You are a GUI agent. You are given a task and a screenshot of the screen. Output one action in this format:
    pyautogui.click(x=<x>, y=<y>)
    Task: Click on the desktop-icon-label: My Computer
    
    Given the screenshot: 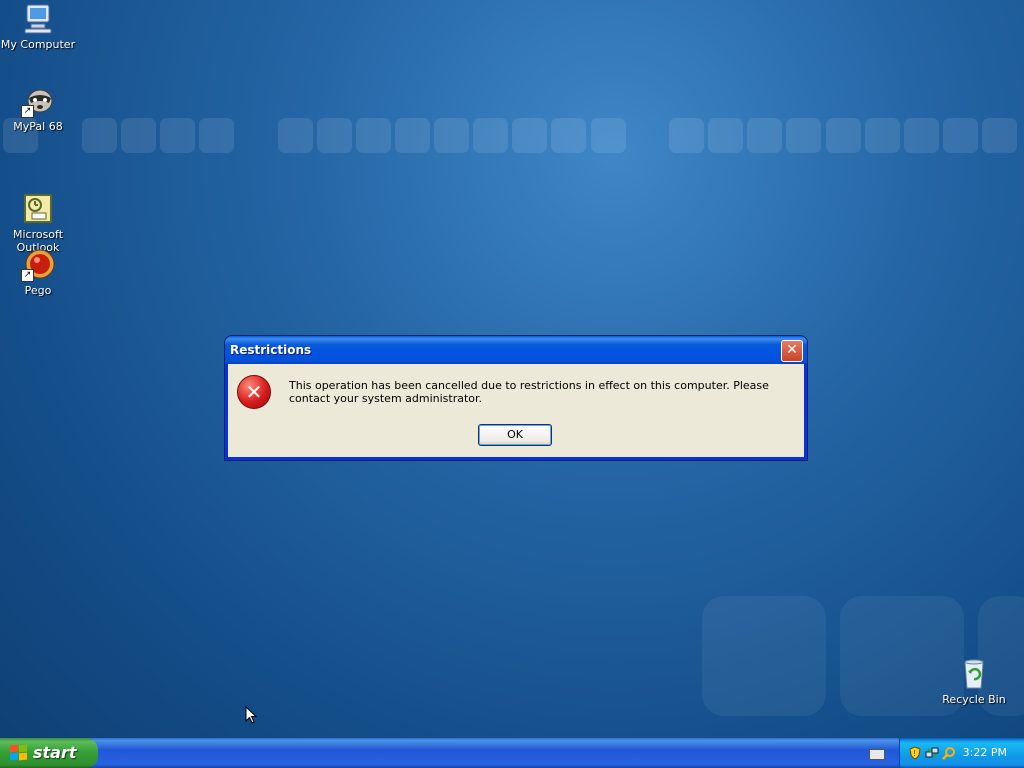 What is the action you would take?
    pyautogui.click(x=38, y=44)
    